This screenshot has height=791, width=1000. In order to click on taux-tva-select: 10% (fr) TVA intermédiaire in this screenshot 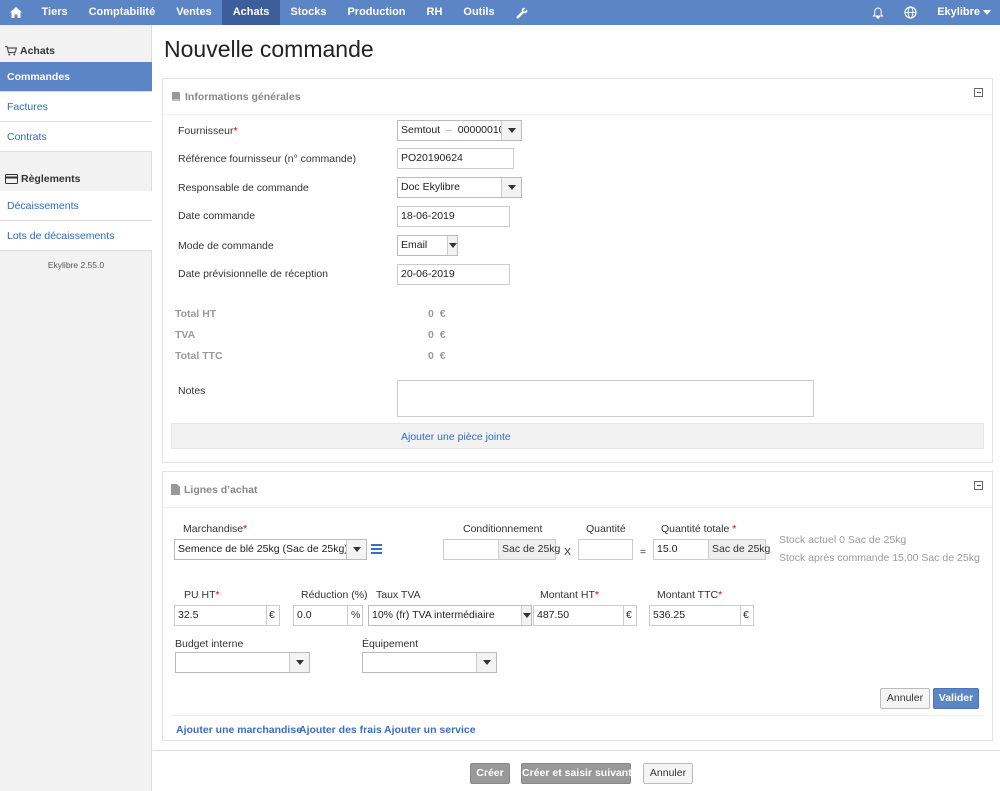, I will do `click(450, 615)`.